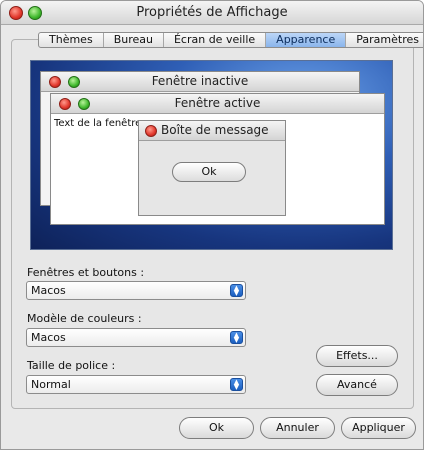 This screenshot has height=450, width=424. I want to click on color-scheme-label: Modèle de couleurs :, so click(84, 318).